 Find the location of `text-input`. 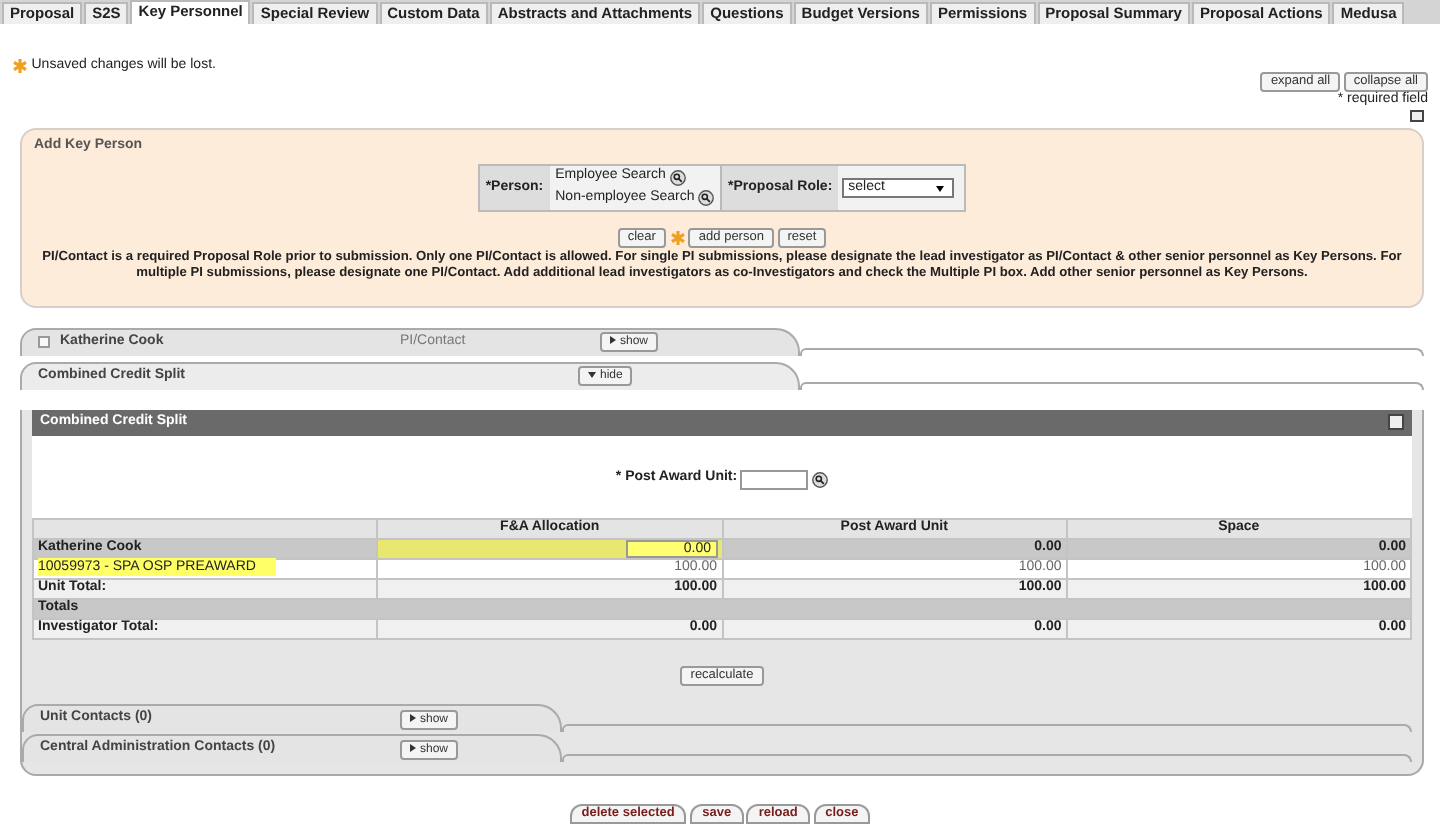

text-input is located at coordinates (774, 479).